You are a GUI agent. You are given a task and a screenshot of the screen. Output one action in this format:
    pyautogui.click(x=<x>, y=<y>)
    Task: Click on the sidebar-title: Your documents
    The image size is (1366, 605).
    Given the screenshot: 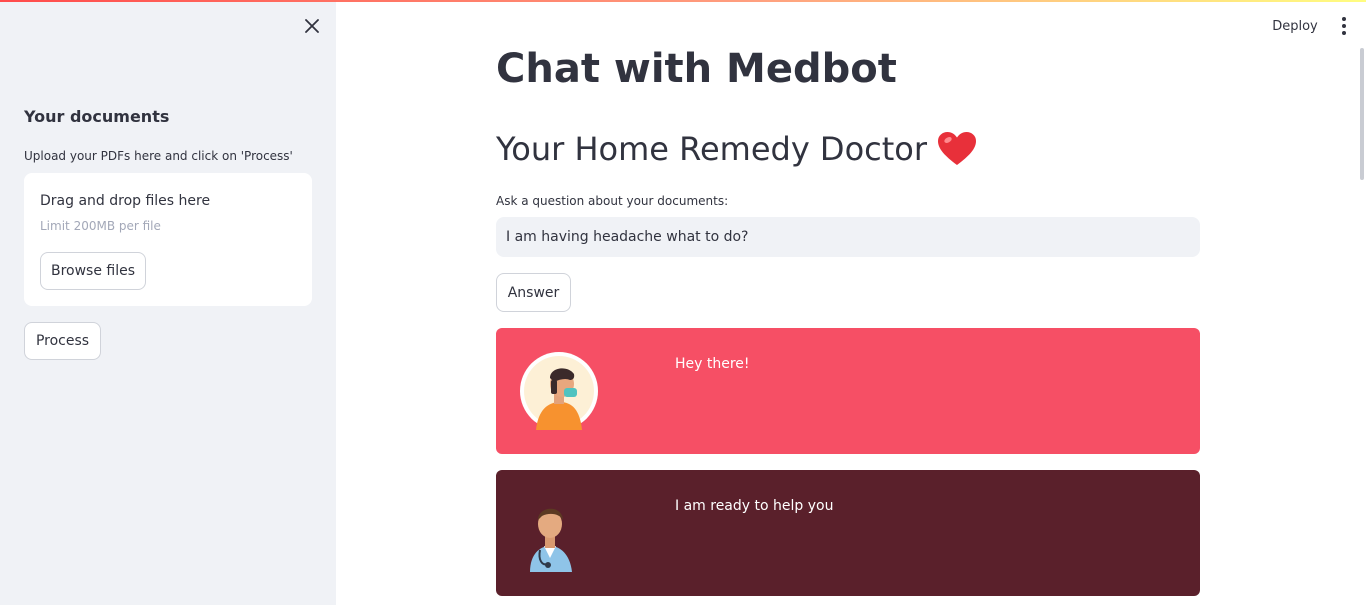 What is the action you would take?
    pyautogui.click(x=97, y=116)
    